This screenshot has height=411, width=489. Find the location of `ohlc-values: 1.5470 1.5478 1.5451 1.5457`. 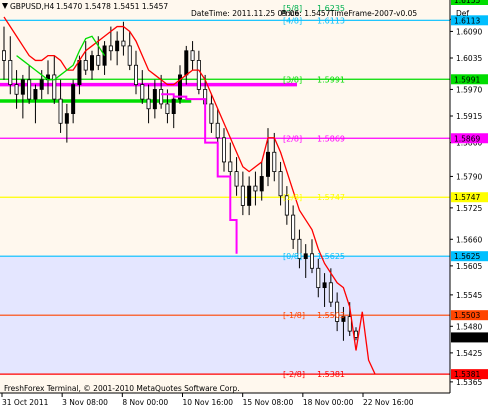

ohlc-values: 1.5470 1.5478 1.5451 1.5457 is located at coordinates (112, 6).